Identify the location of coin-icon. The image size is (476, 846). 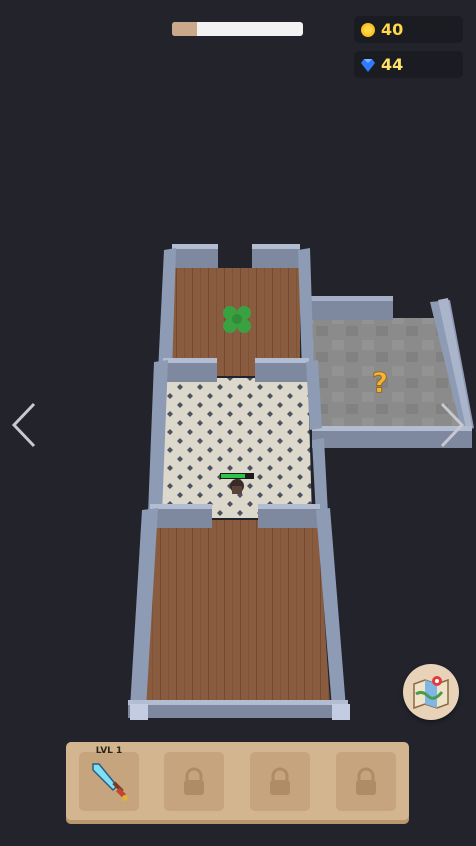
(368, 29).